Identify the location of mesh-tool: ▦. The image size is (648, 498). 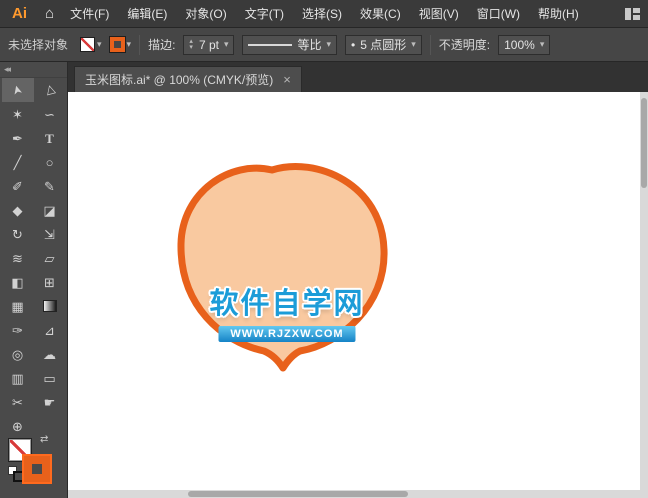
(18, 306).